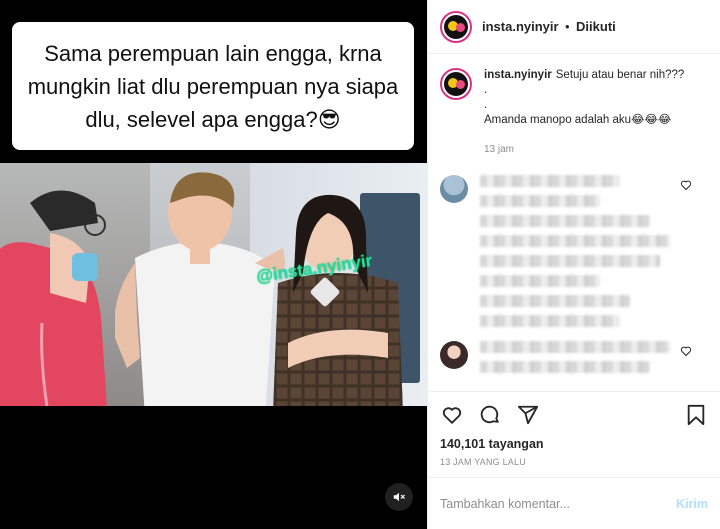 This screenshot has width=720, height=529. Describe the element at coordinates (518, 75) in the screenshot. I see `caption-username: insta.nyinyir` at that location.